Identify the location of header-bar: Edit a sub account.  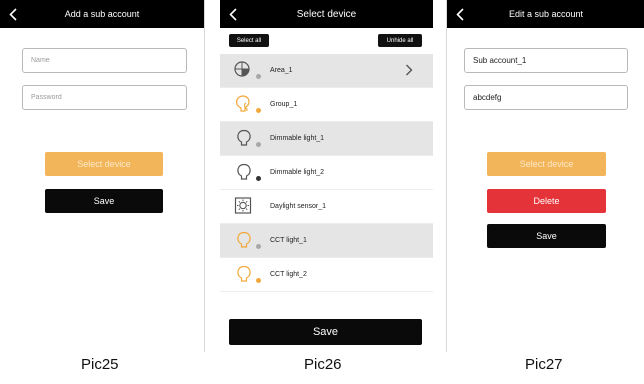
(545, 14).